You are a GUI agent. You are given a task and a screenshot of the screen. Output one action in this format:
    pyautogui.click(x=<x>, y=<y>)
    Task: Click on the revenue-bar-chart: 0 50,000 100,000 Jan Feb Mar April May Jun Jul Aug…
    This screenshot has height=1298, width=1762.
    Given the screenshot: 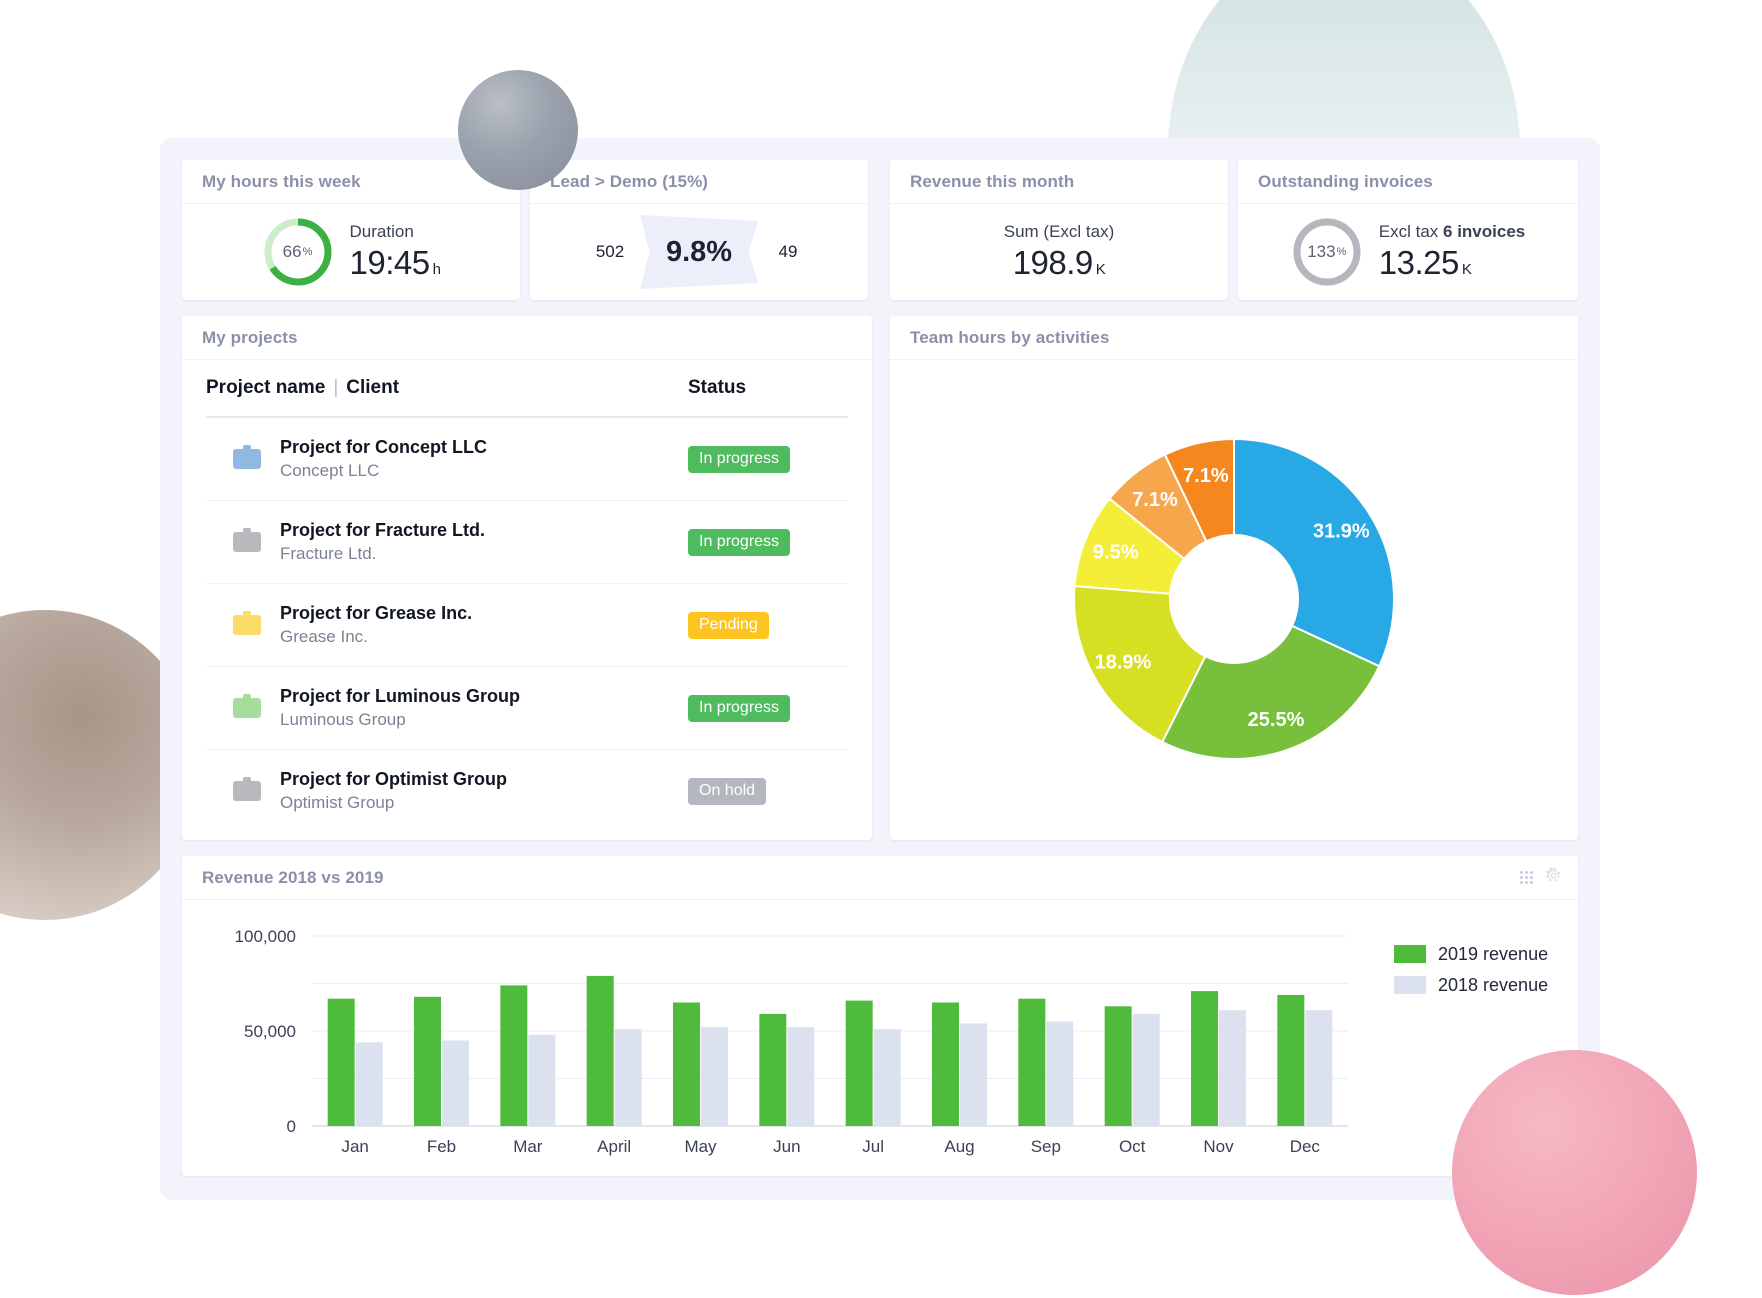 What is the action you would take?
    pyautogui.click(x=880, y=1044)
    